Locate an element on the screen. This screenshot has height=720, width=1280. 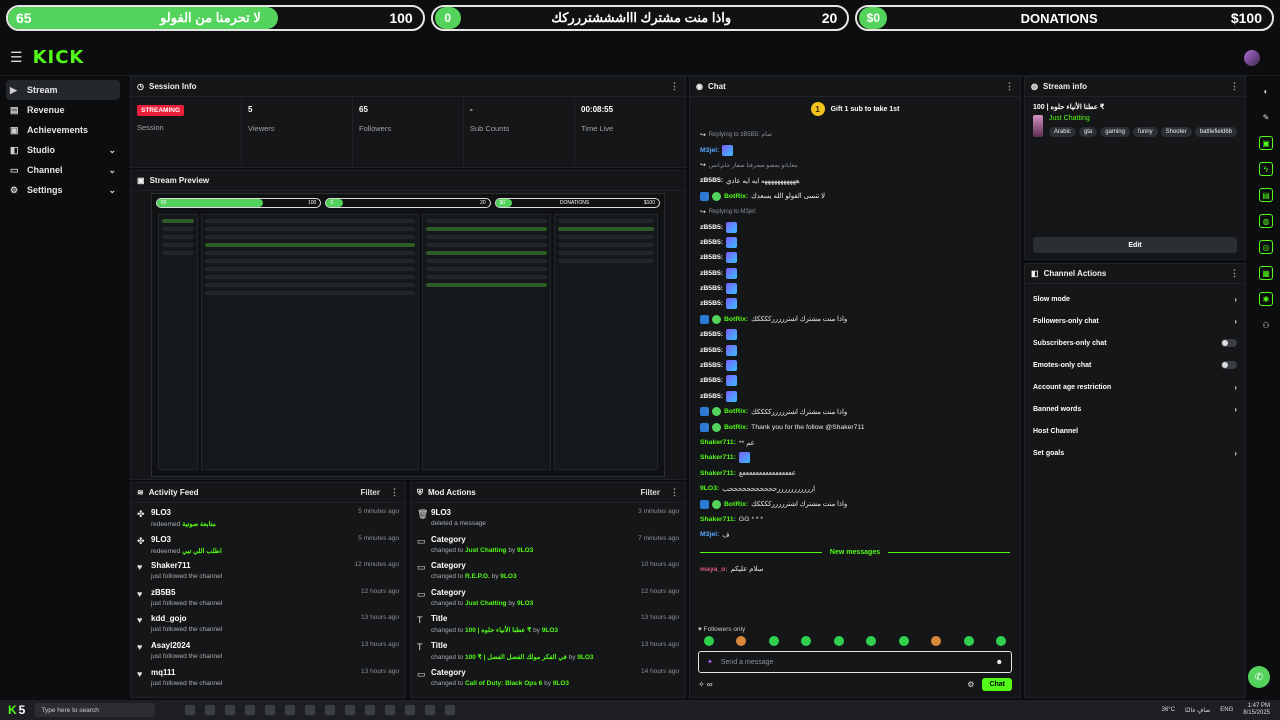
wrench-icon: ✱ is located at coordinates (1266, 299).